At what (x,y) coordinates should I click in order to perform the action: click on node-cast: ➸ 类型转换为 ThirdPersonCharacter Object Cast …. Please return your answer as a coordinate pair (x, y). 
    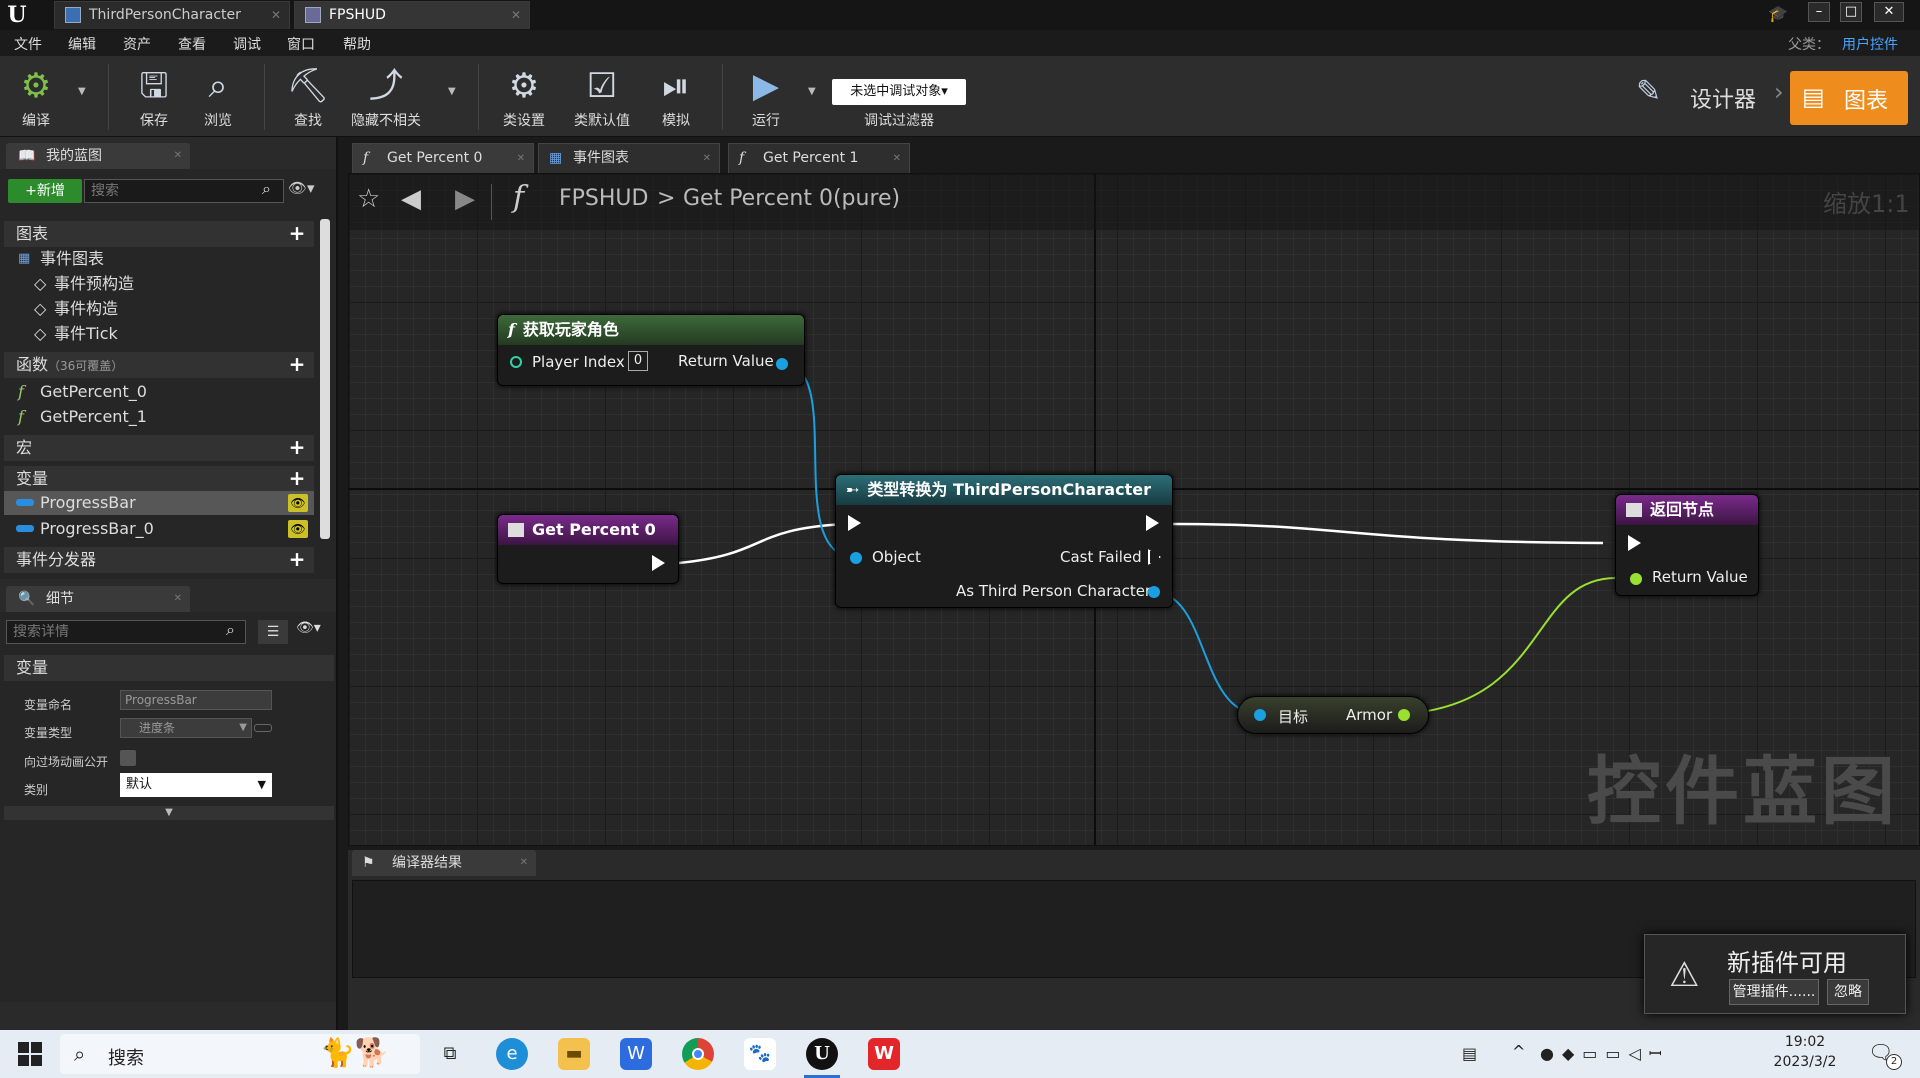
    Looking at the image, I should click on (1004, 541).